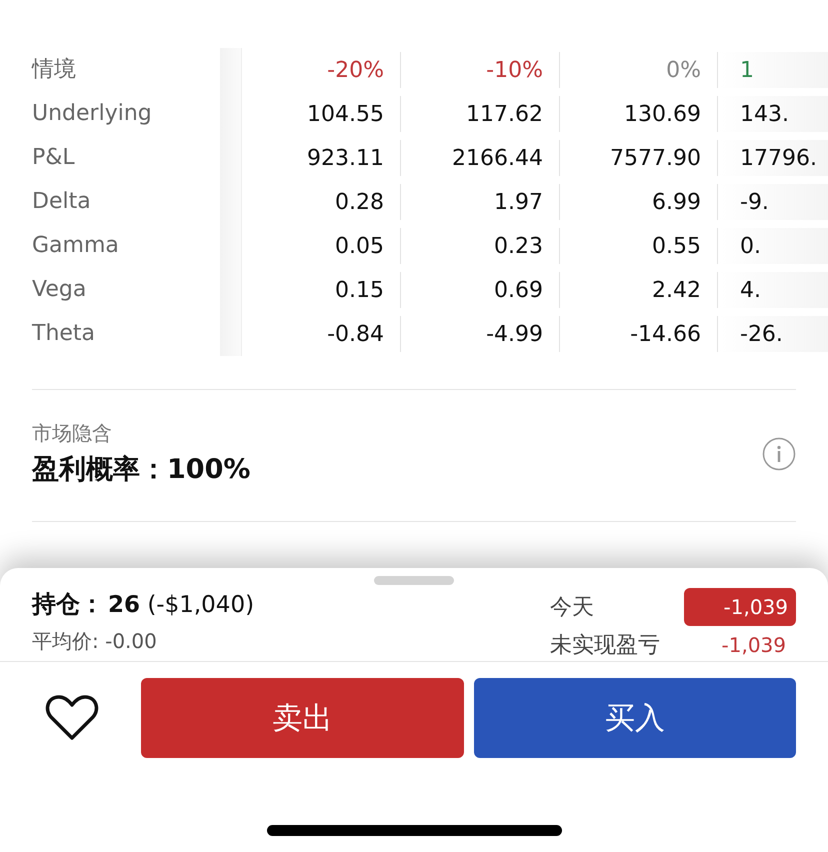 The width and height of the screenshot is (828, 852). Describe the element at coordinates (345, 114) in the screenshot. I see `table-cell: 104.55` at that location.